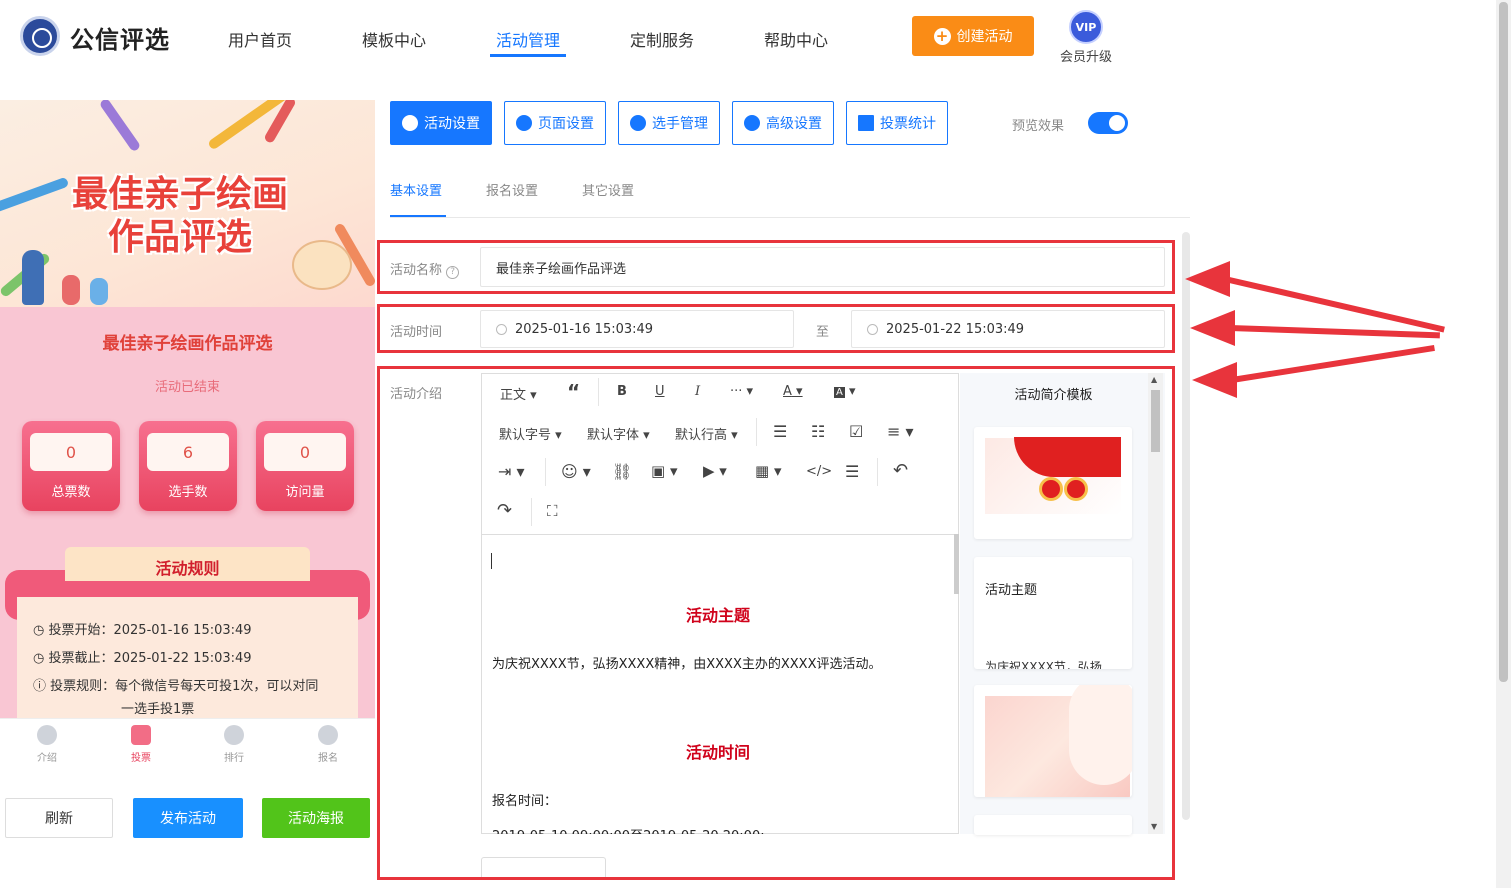 The image size is (1511, 888). What do you see at coordinates (856, 431) in the screenshot?
I see `checklist-icon: ☑` at bounding box center [856, 431].